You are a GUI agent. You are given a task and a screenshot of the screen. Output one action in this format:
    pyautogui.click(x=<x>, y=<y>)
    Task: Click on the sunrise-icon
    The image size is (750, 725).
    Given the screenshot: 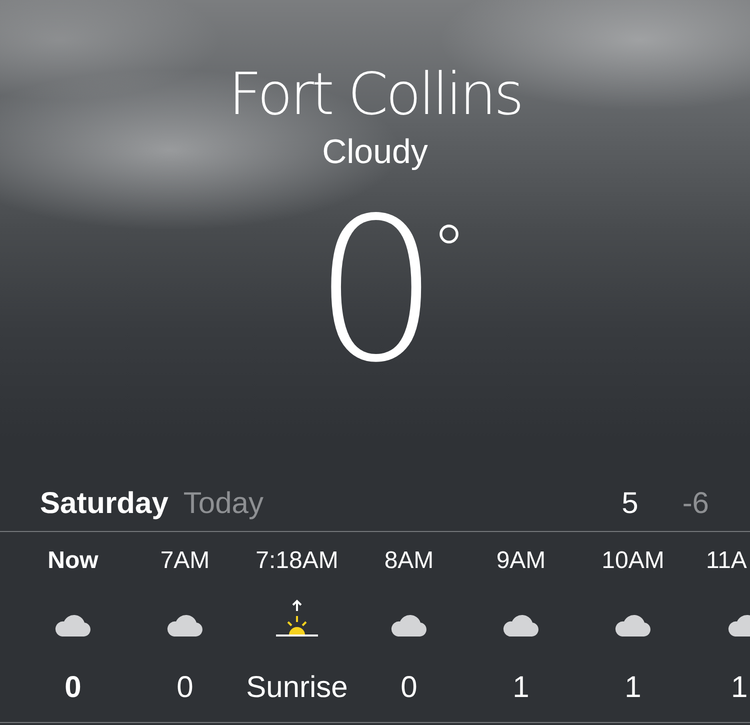 What is the action you would take?
    pyautogui.click(x=297, y=618)
    